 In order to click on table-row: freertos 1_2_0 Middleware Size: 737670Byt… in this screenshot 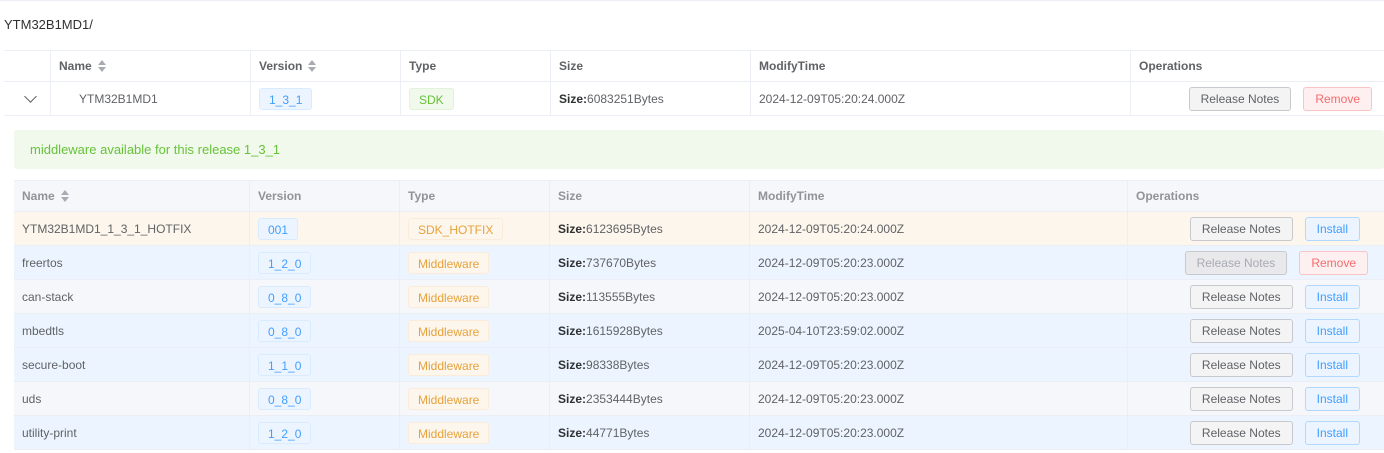, I will do `click(699, 263)`.